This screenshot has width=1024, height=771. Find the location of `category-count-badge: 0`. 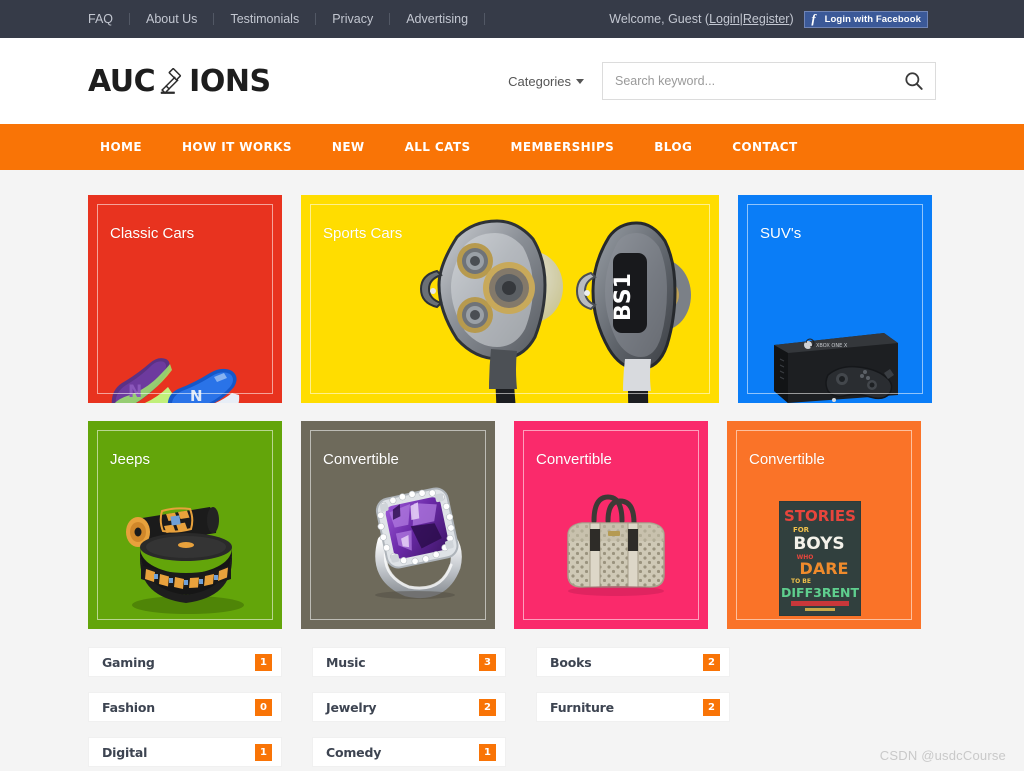

category-count-badge: 0 is located at coordinates (263, 707).